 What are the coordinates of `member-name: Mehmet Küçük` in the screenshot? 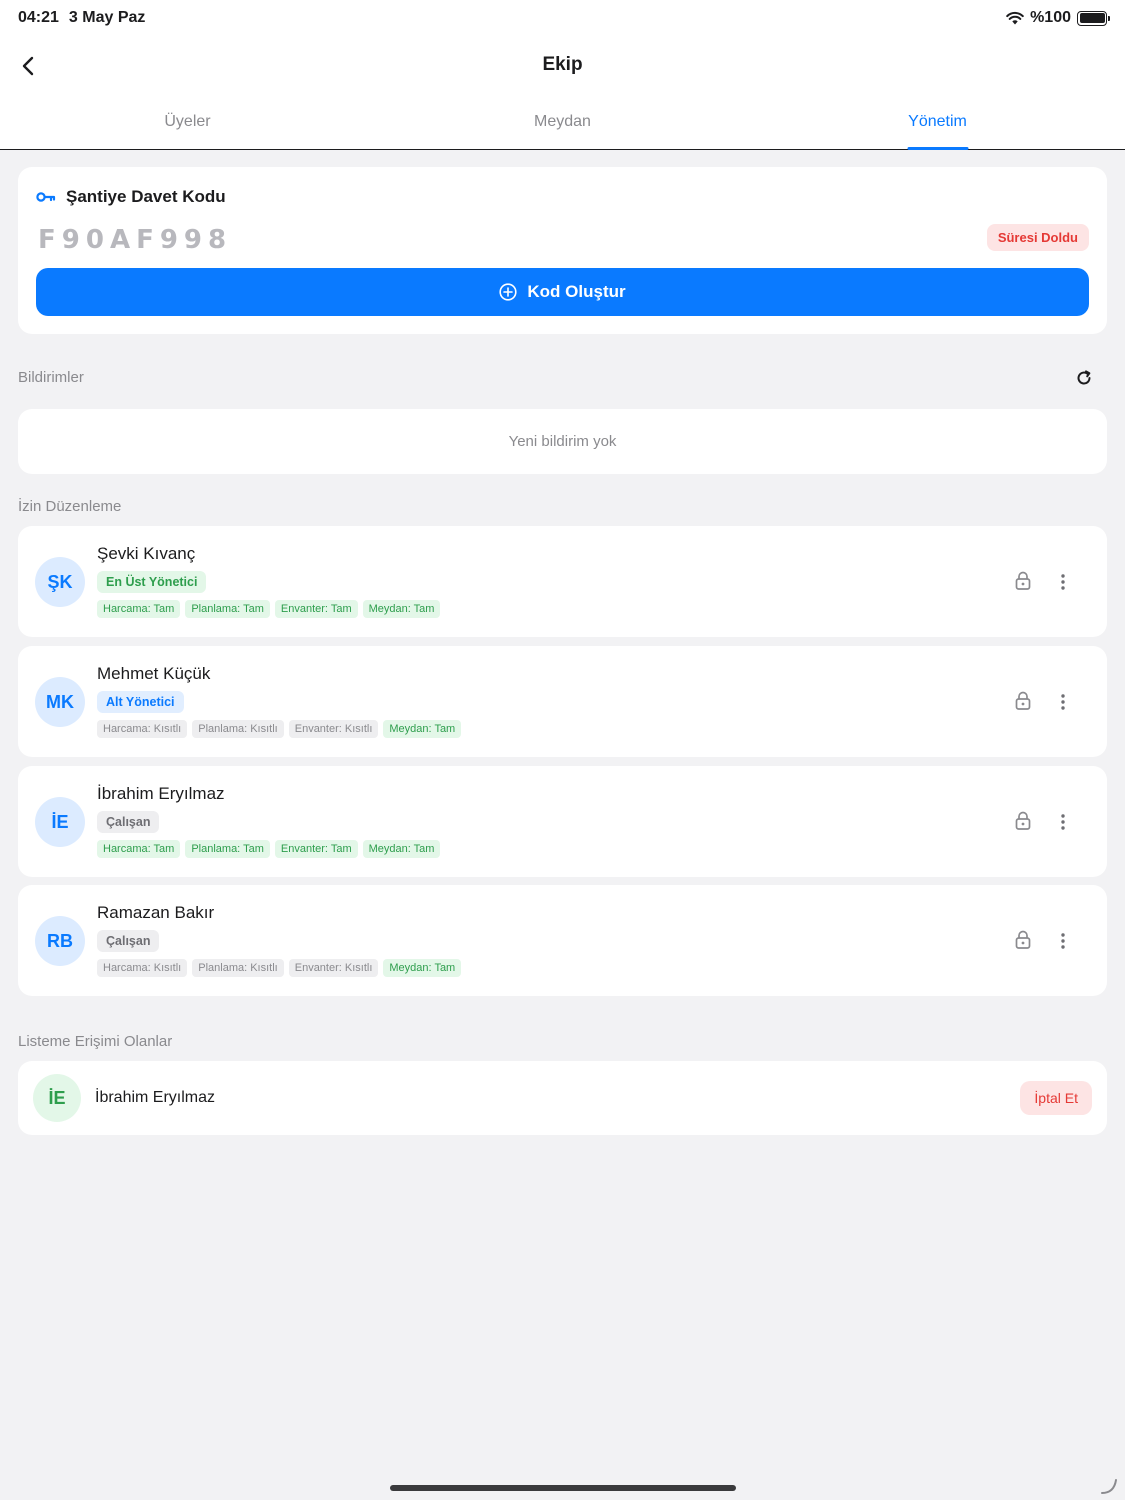 It's located at (154, 673).